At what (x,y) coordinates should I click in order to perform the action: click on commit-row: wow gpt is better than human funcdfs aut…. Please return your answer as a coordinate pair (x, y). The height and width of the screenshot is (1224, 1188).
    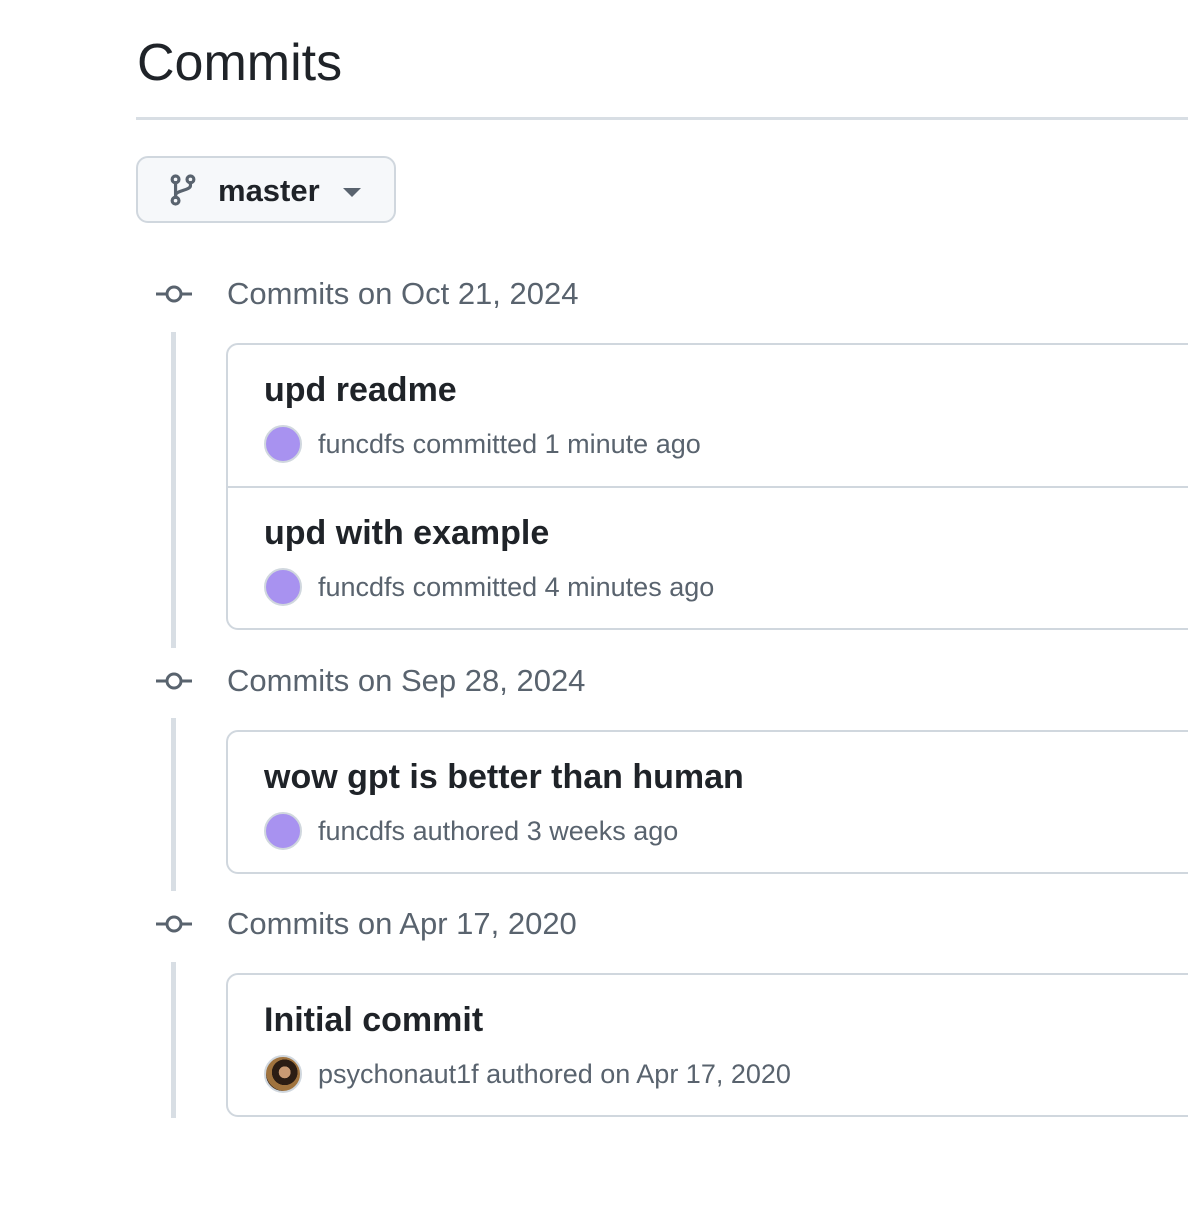
    Looking at the image, I should click on (708, 802).